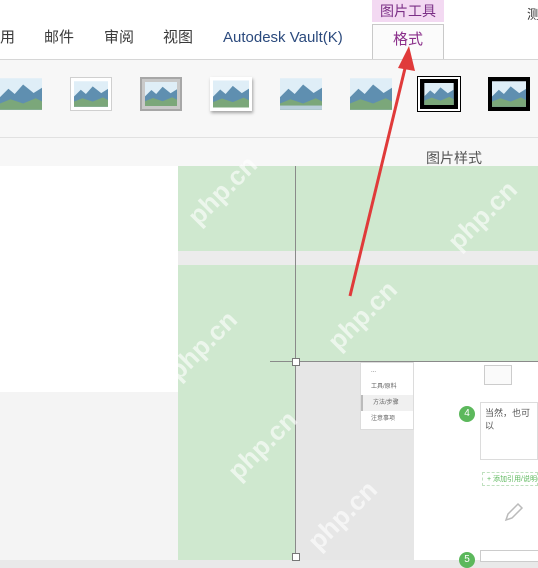 This screenshot has height=568, width=538. Describe the element at coordinates (383, 419) in the screenshot. I see `outline-item: 注意事项` at that location.